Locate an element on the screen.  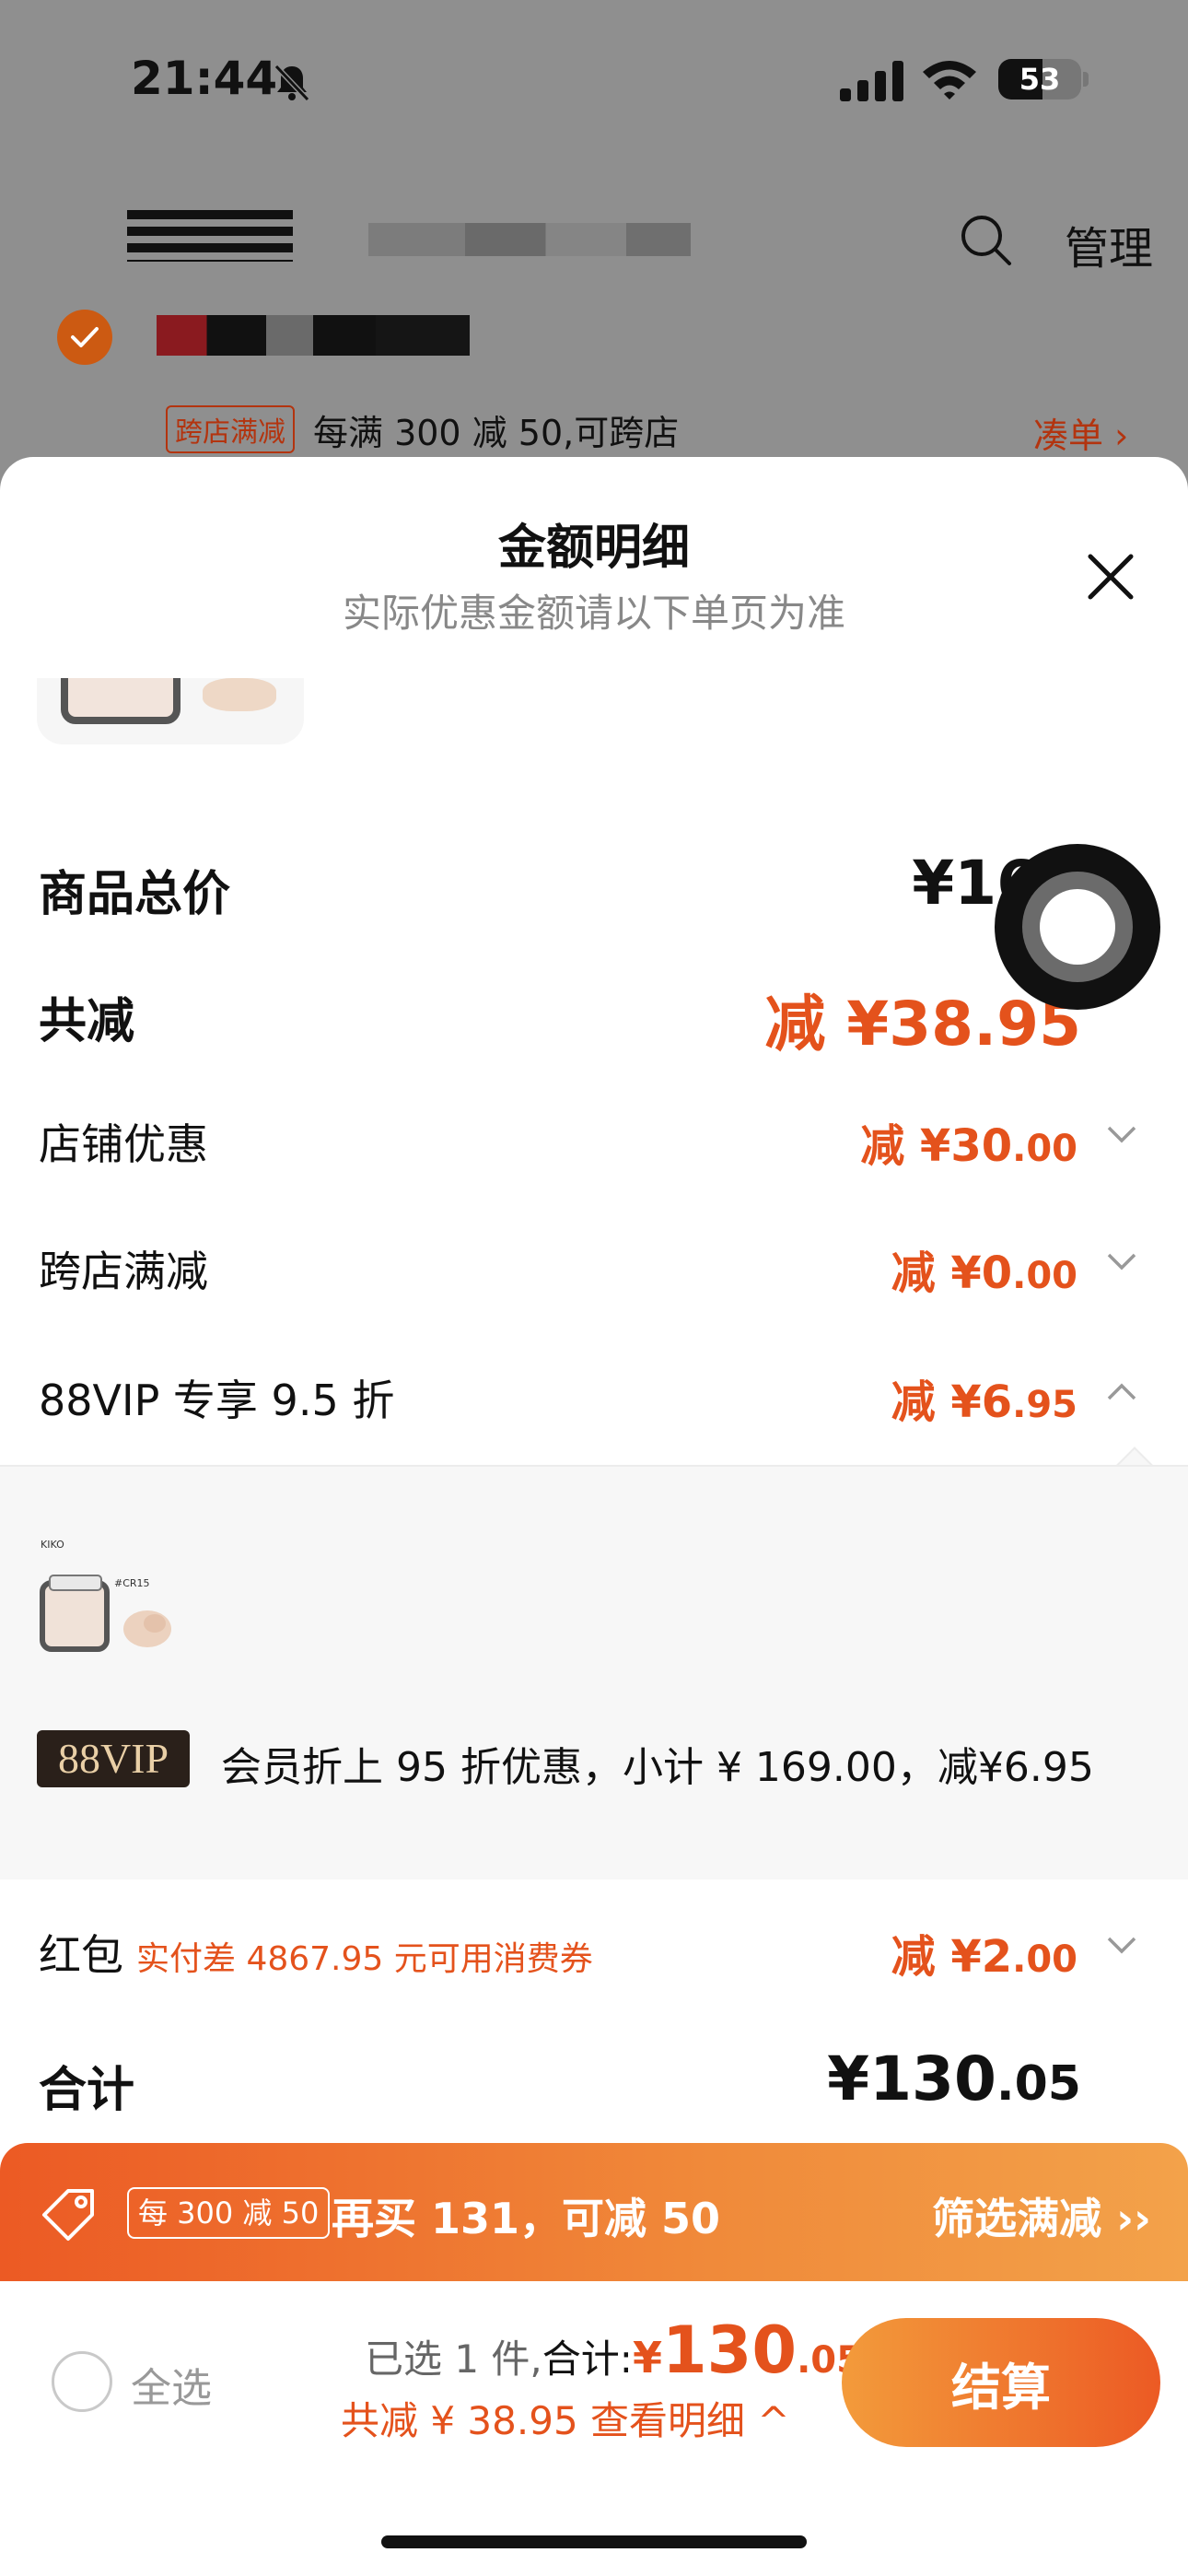
product-thumbnail is located at coordinates (170, 711).